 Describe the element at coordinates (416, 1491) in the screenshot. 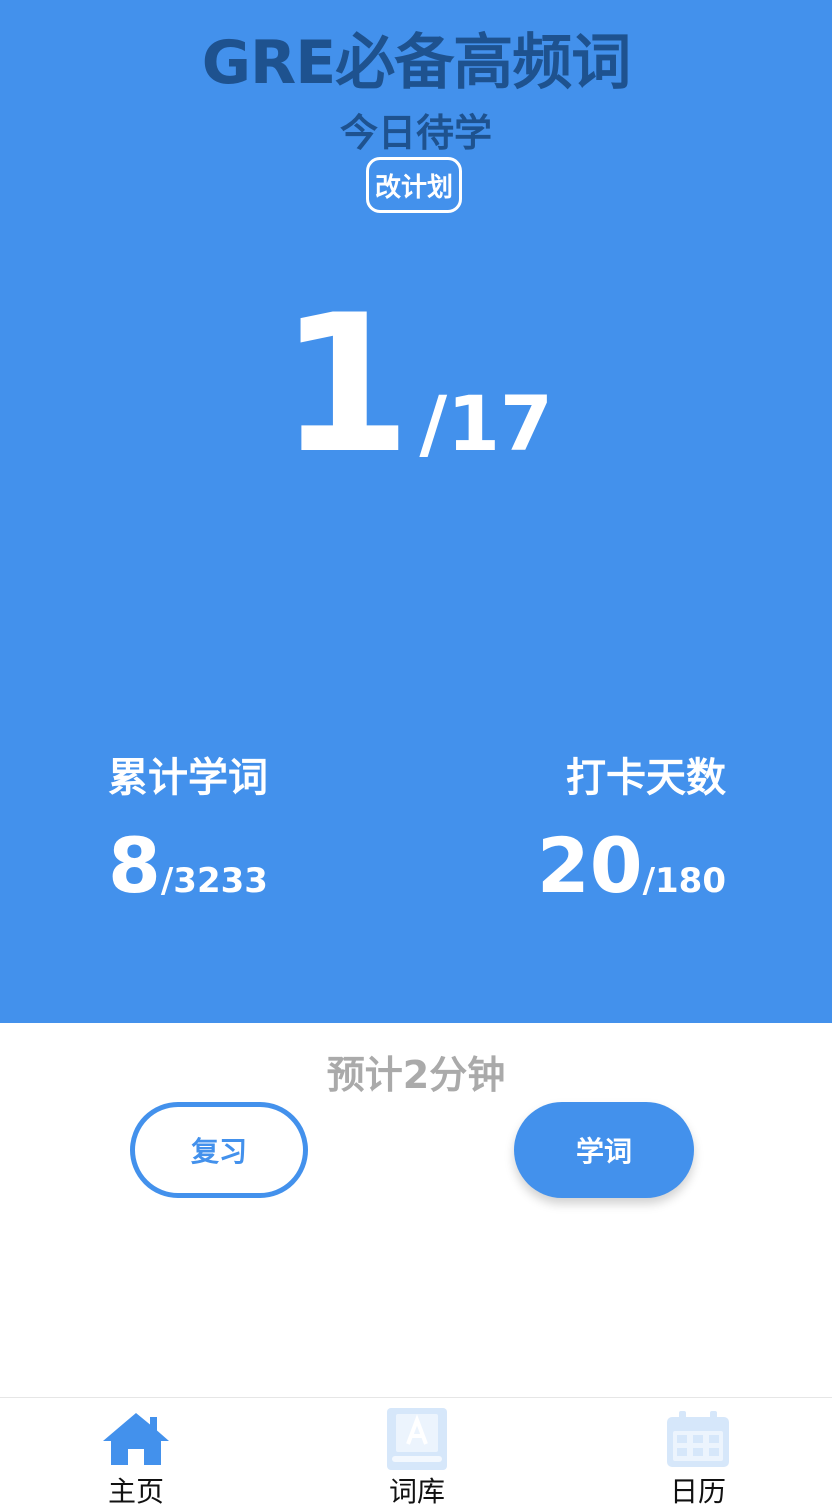

I see `tab-word-library-label: 词库` at that location.